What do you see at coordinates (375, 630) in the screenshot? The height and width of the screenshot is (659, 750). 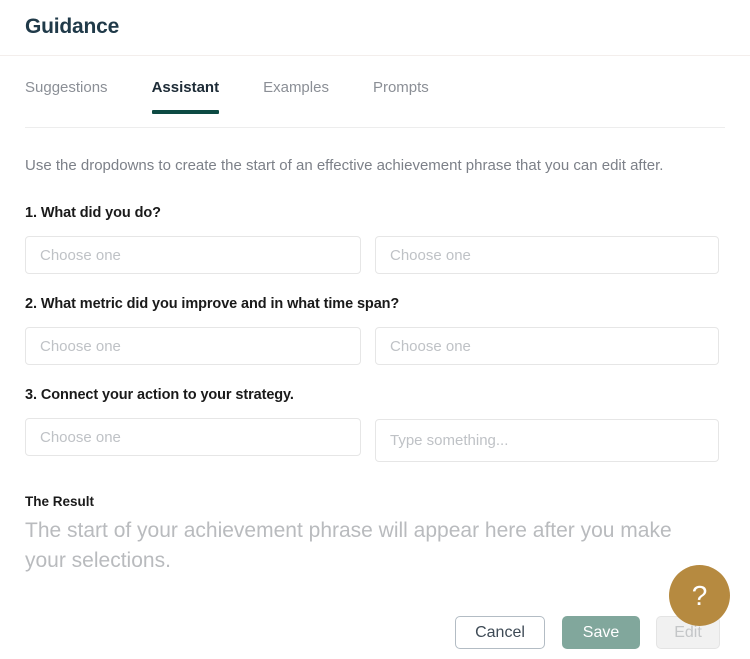 I see `panel-footer: Cancel Save Edit` at bounding box center [375, 630].